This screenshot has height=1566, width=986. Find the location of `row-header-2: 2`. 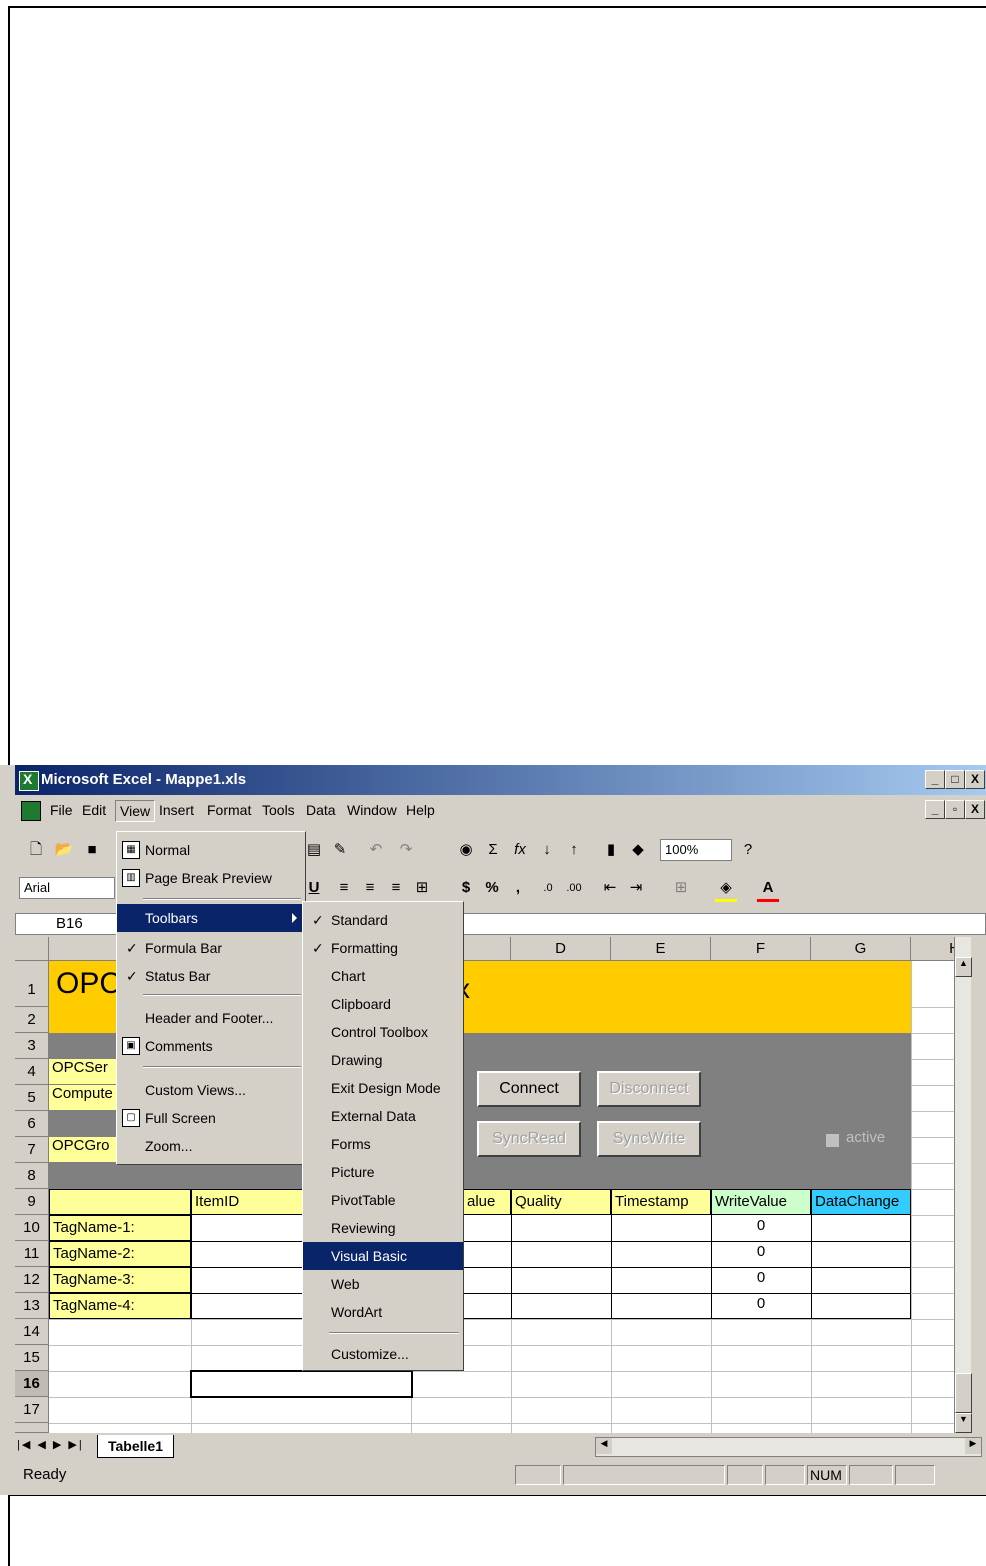

row-header-2: 2 is located at coordinates (32, 1020).